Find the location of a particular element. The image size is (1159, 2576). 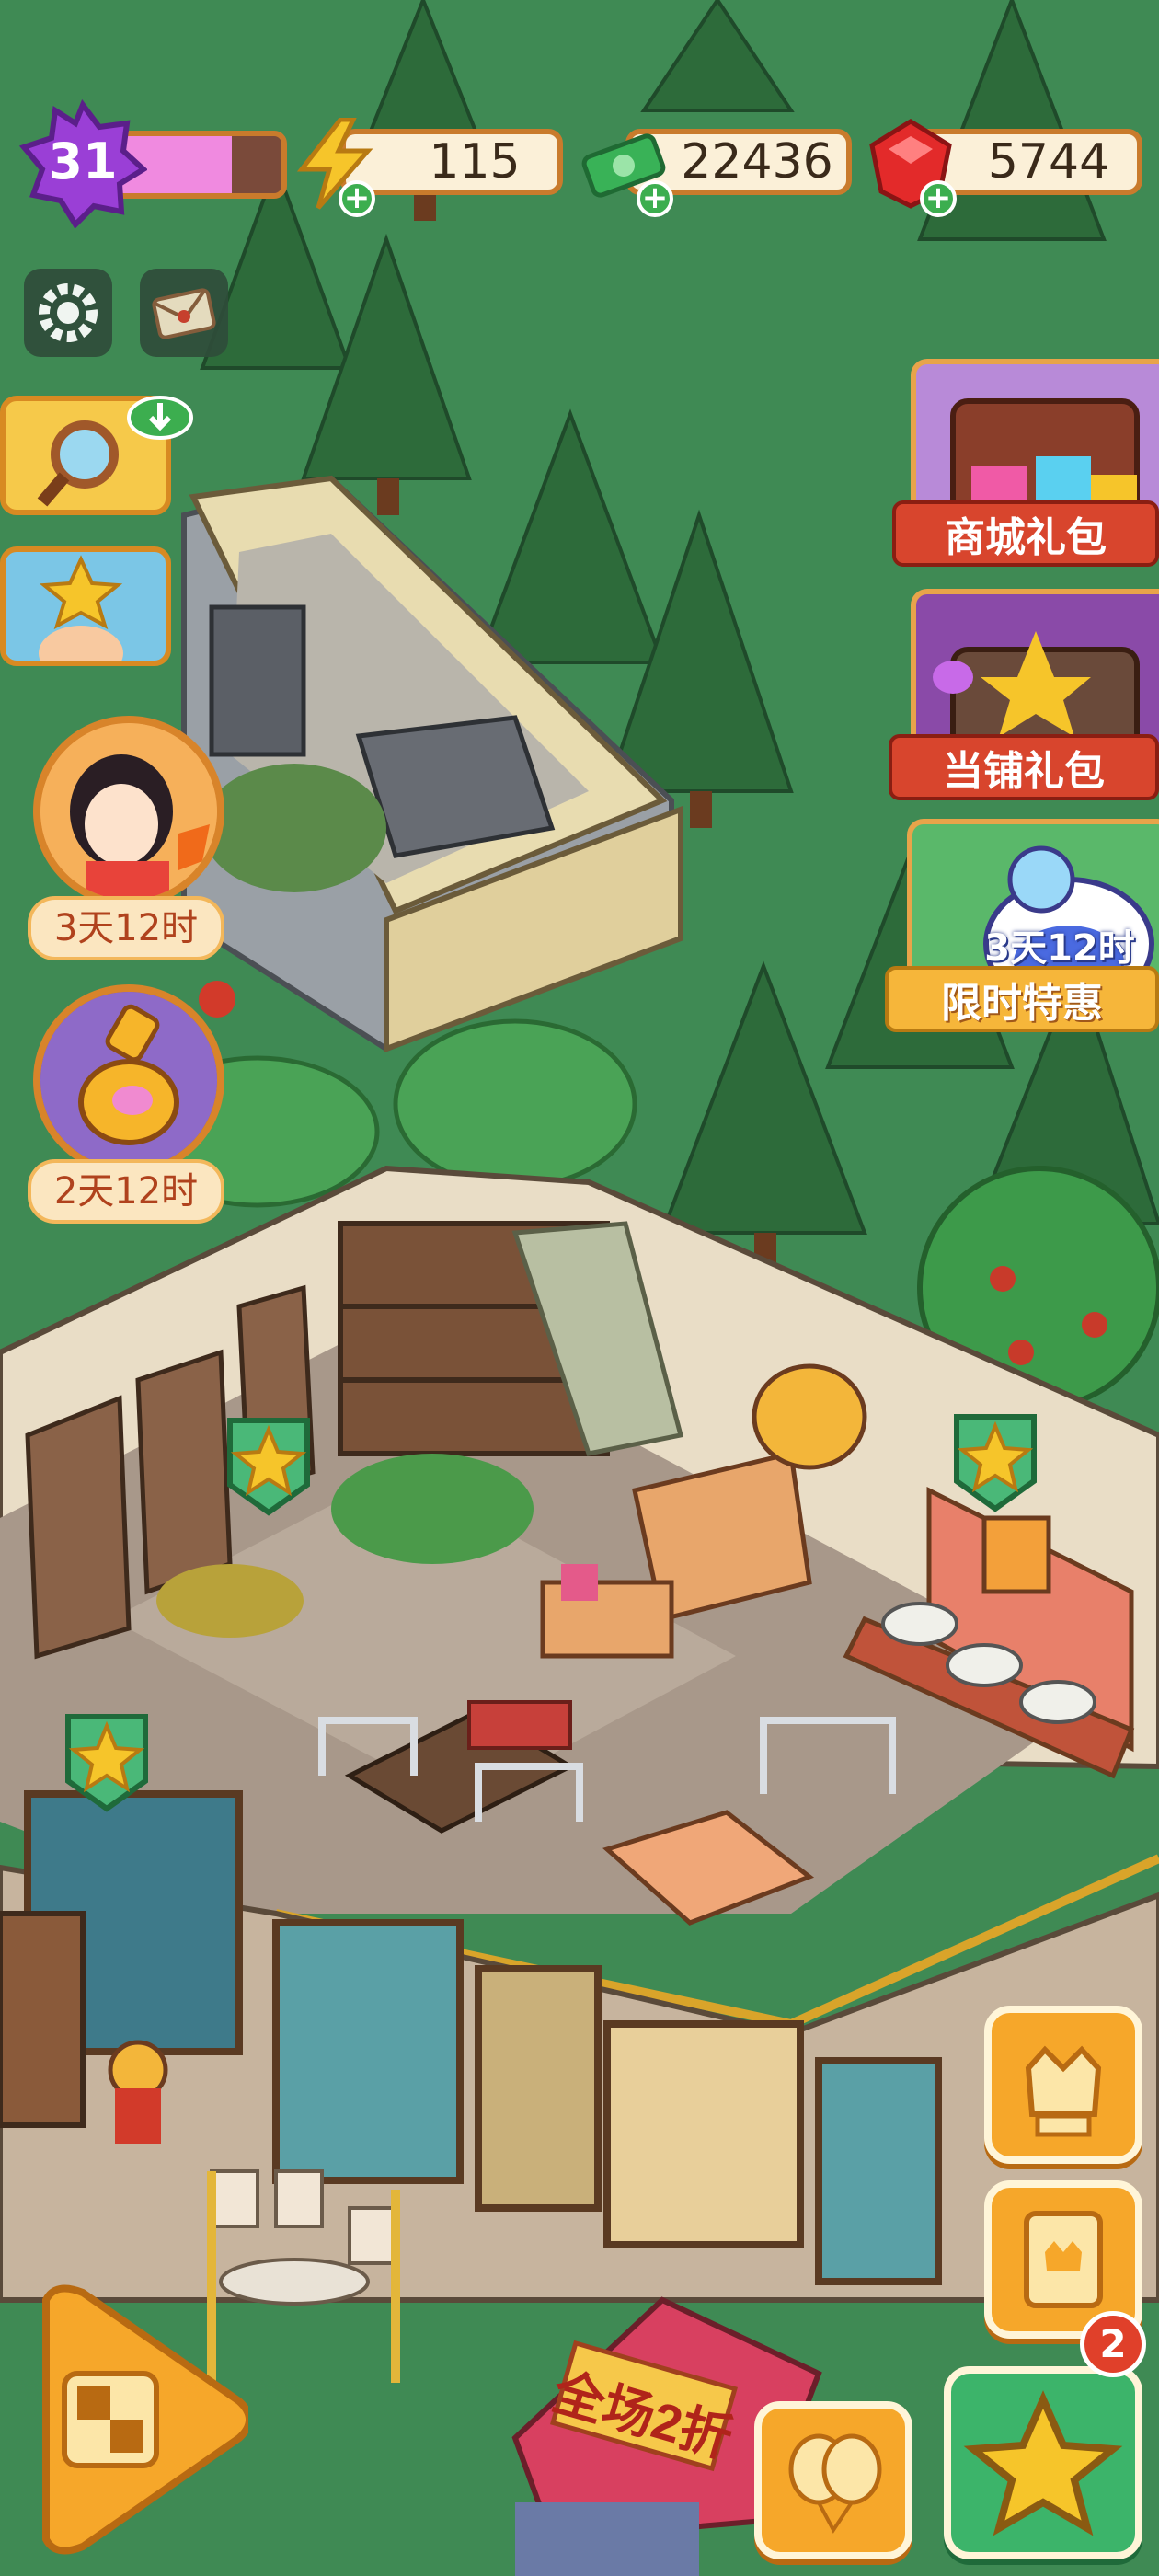

character-event-button is located at coordinates (128, 811).